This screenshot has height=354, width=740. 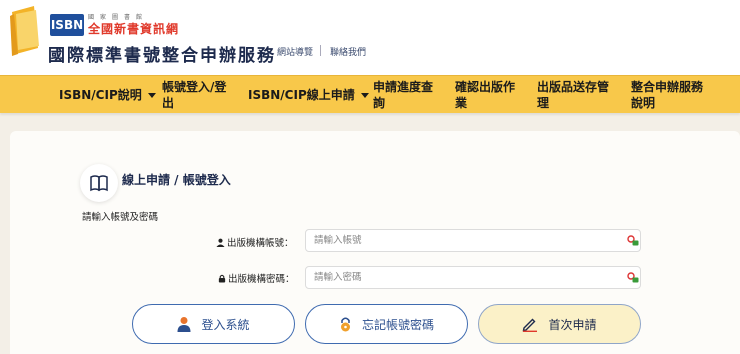 I want to click on lock-icon, so click(x=222, y=278).